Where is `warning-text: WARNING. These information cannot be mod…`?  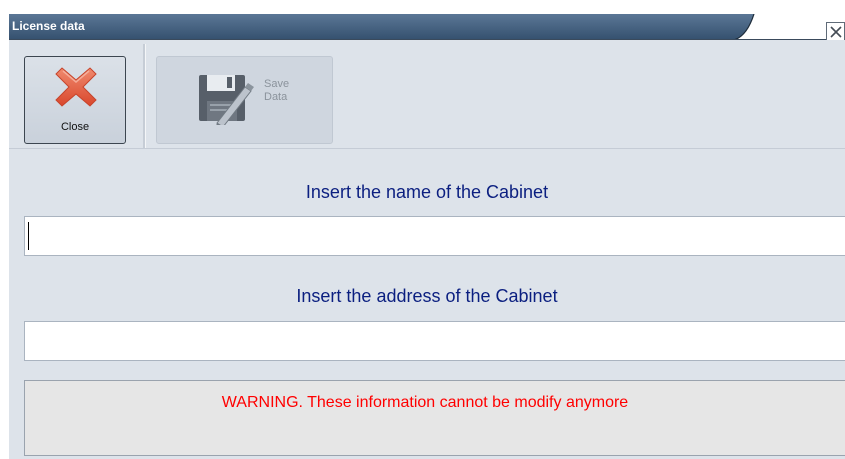 warning-text: WARNING. These information cannot be mod… is located at coordinates (425, 402).